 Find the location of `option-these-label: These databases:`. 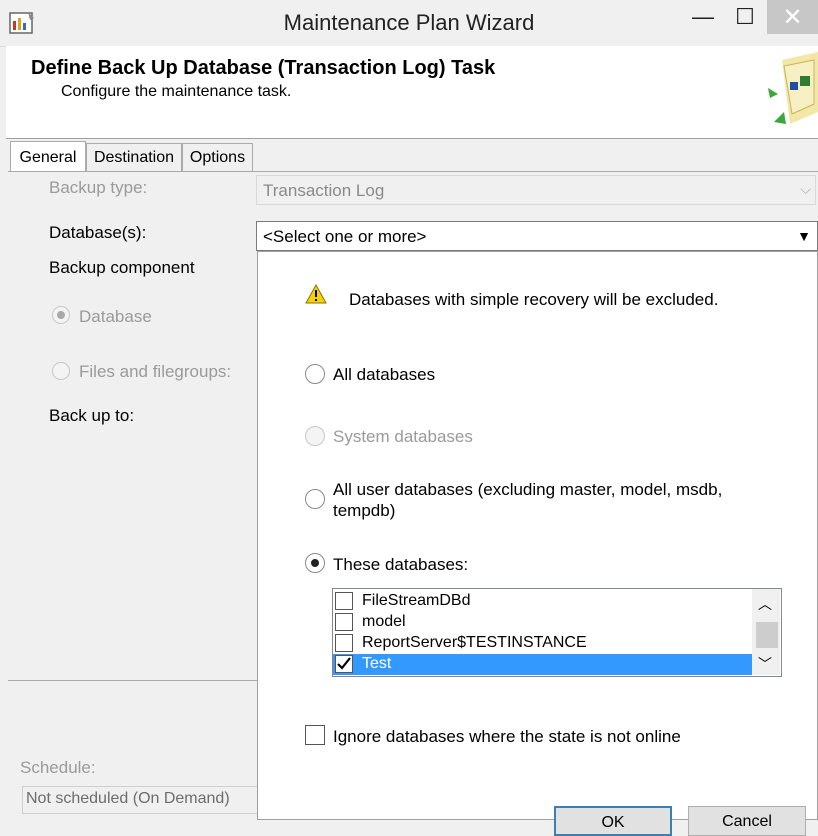

option-these-label: These databases: is located at coordinates (401, 564).